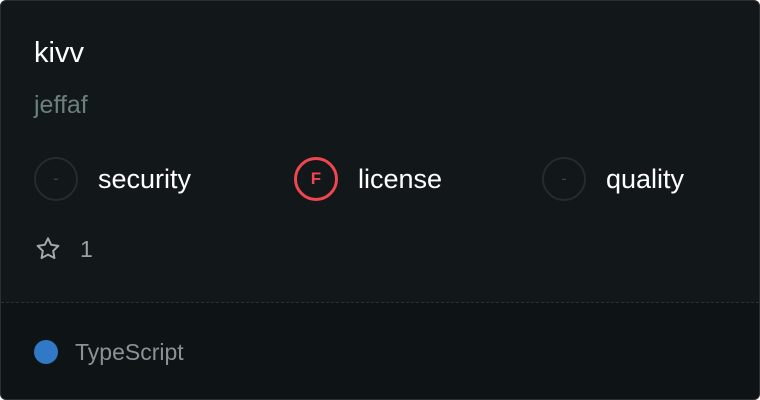 The height and width of the screenshot is (400, 760). I want to click on language-name: TypeScript, so click(129, 351).